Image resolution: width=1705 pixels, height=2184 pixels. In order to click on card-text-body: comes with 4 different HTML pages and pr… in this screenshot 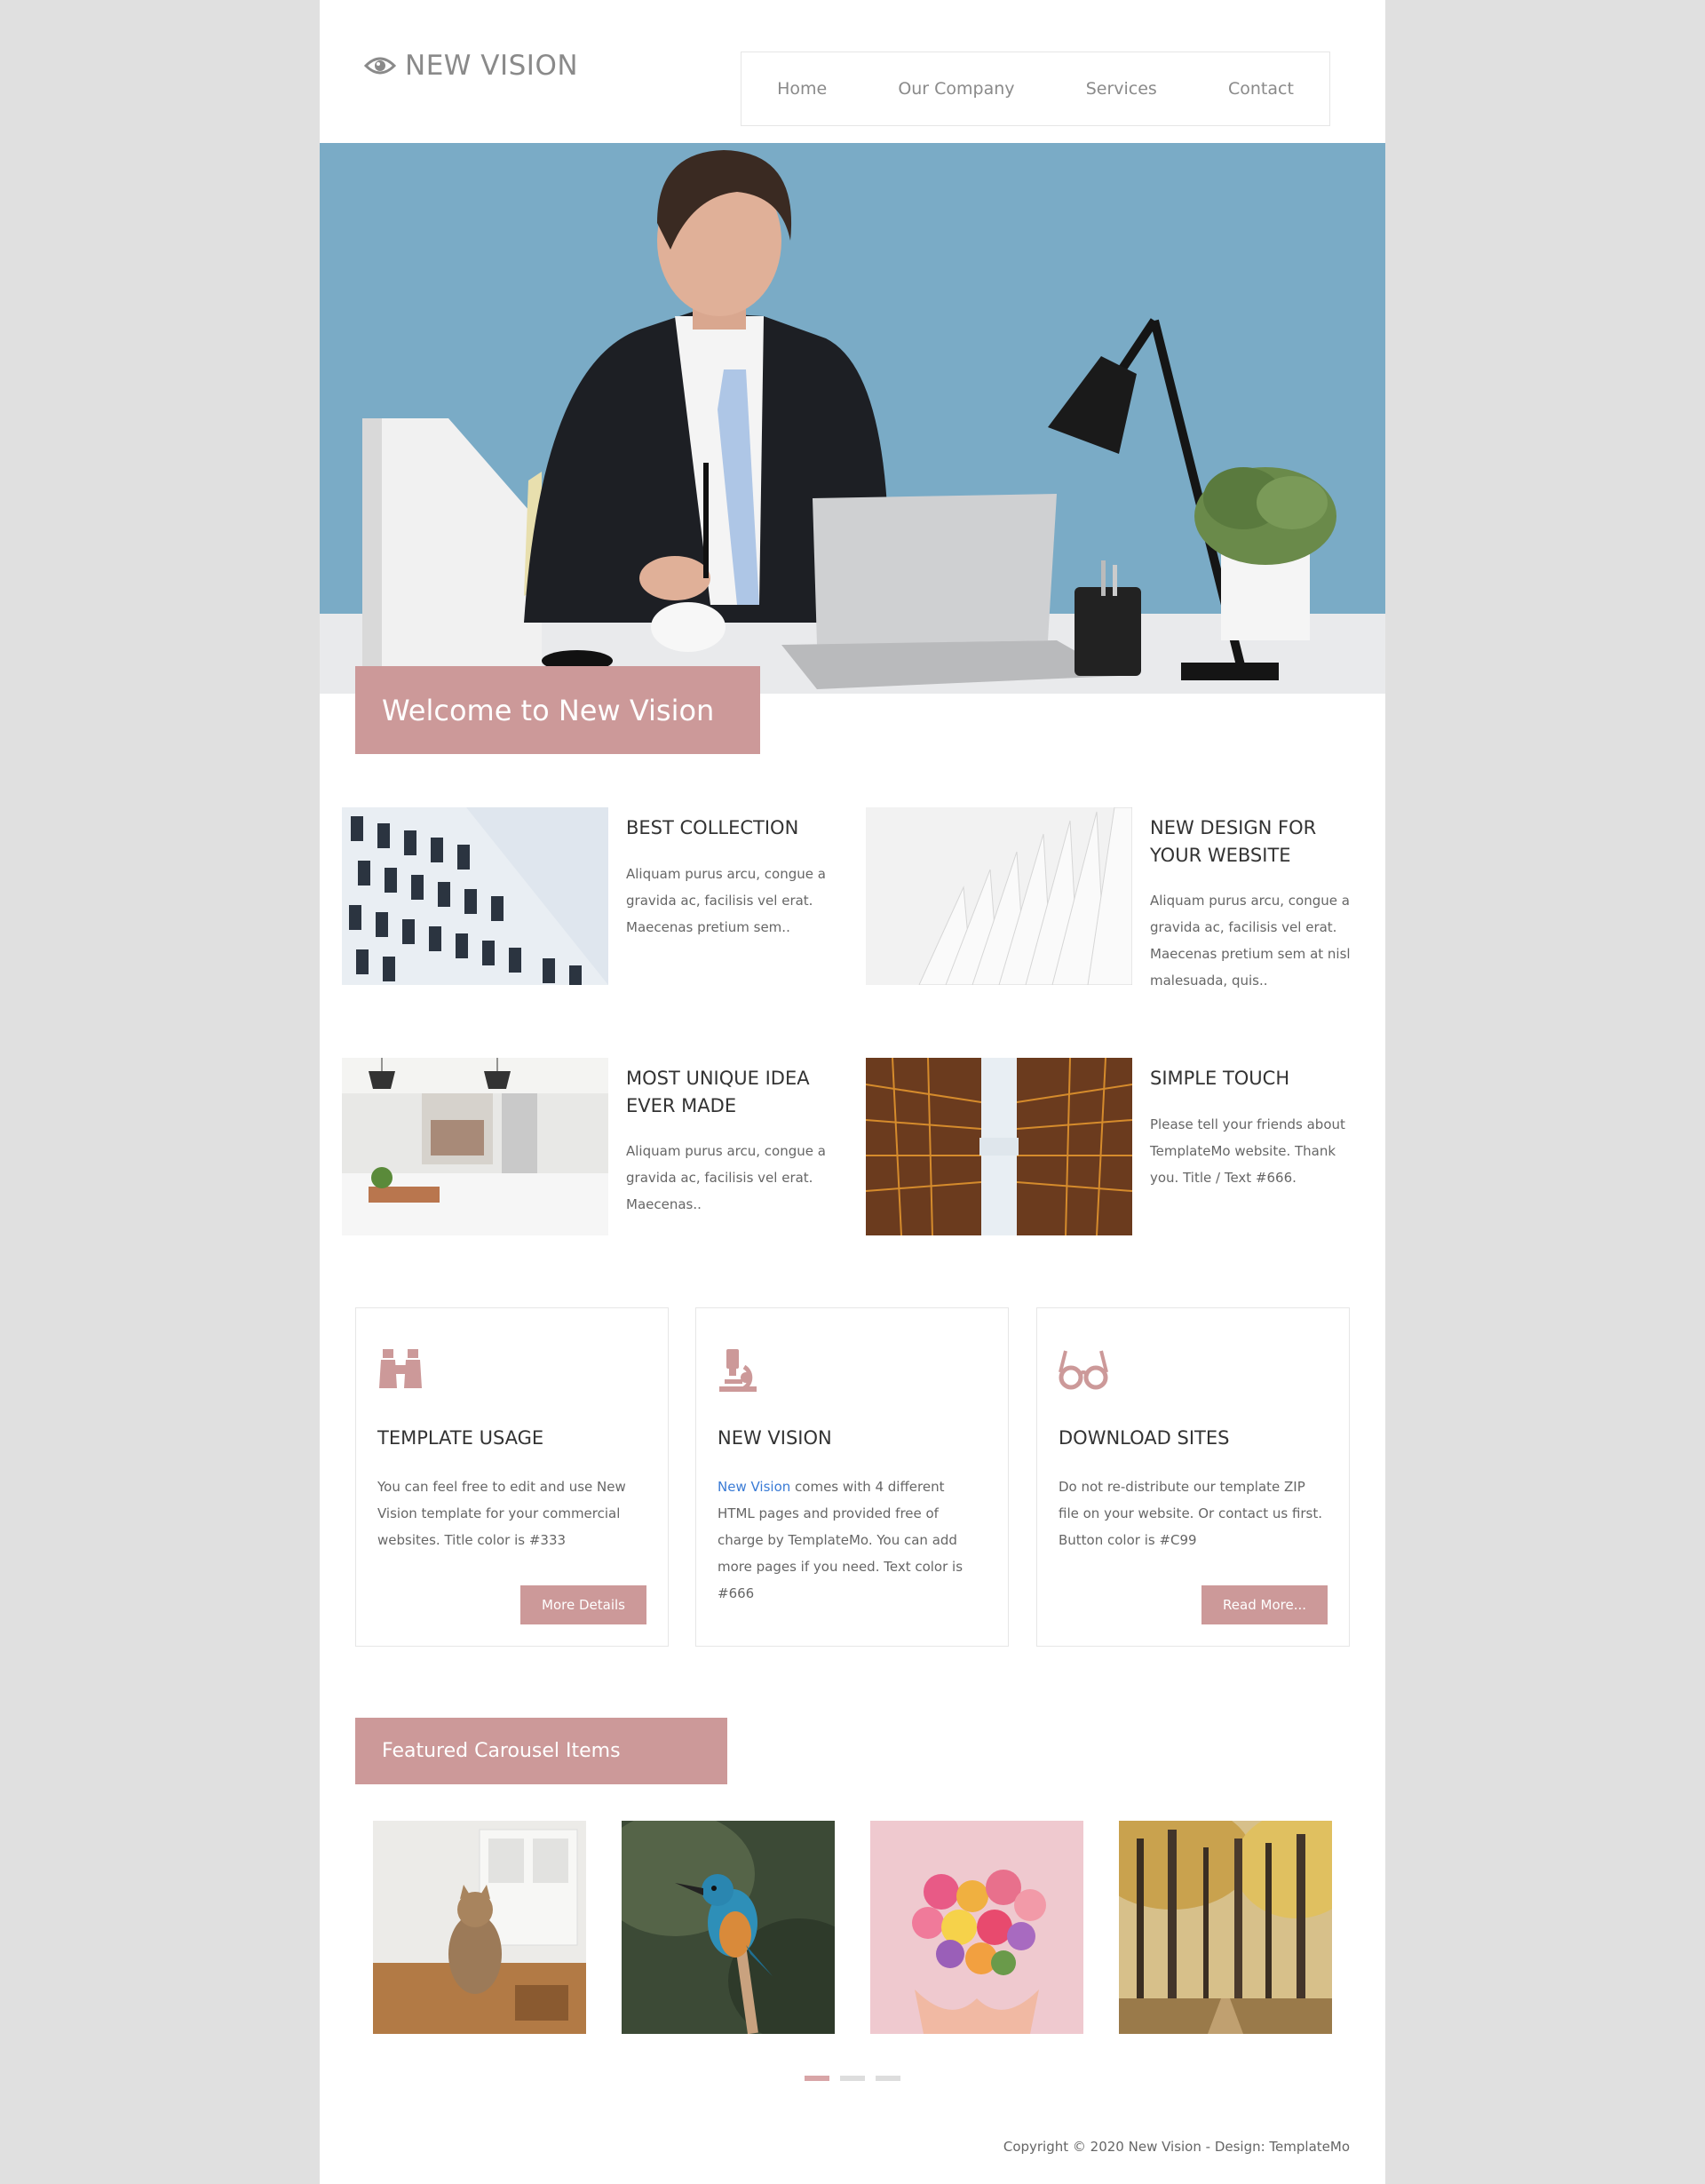, I will do `click(841, 1540)`.